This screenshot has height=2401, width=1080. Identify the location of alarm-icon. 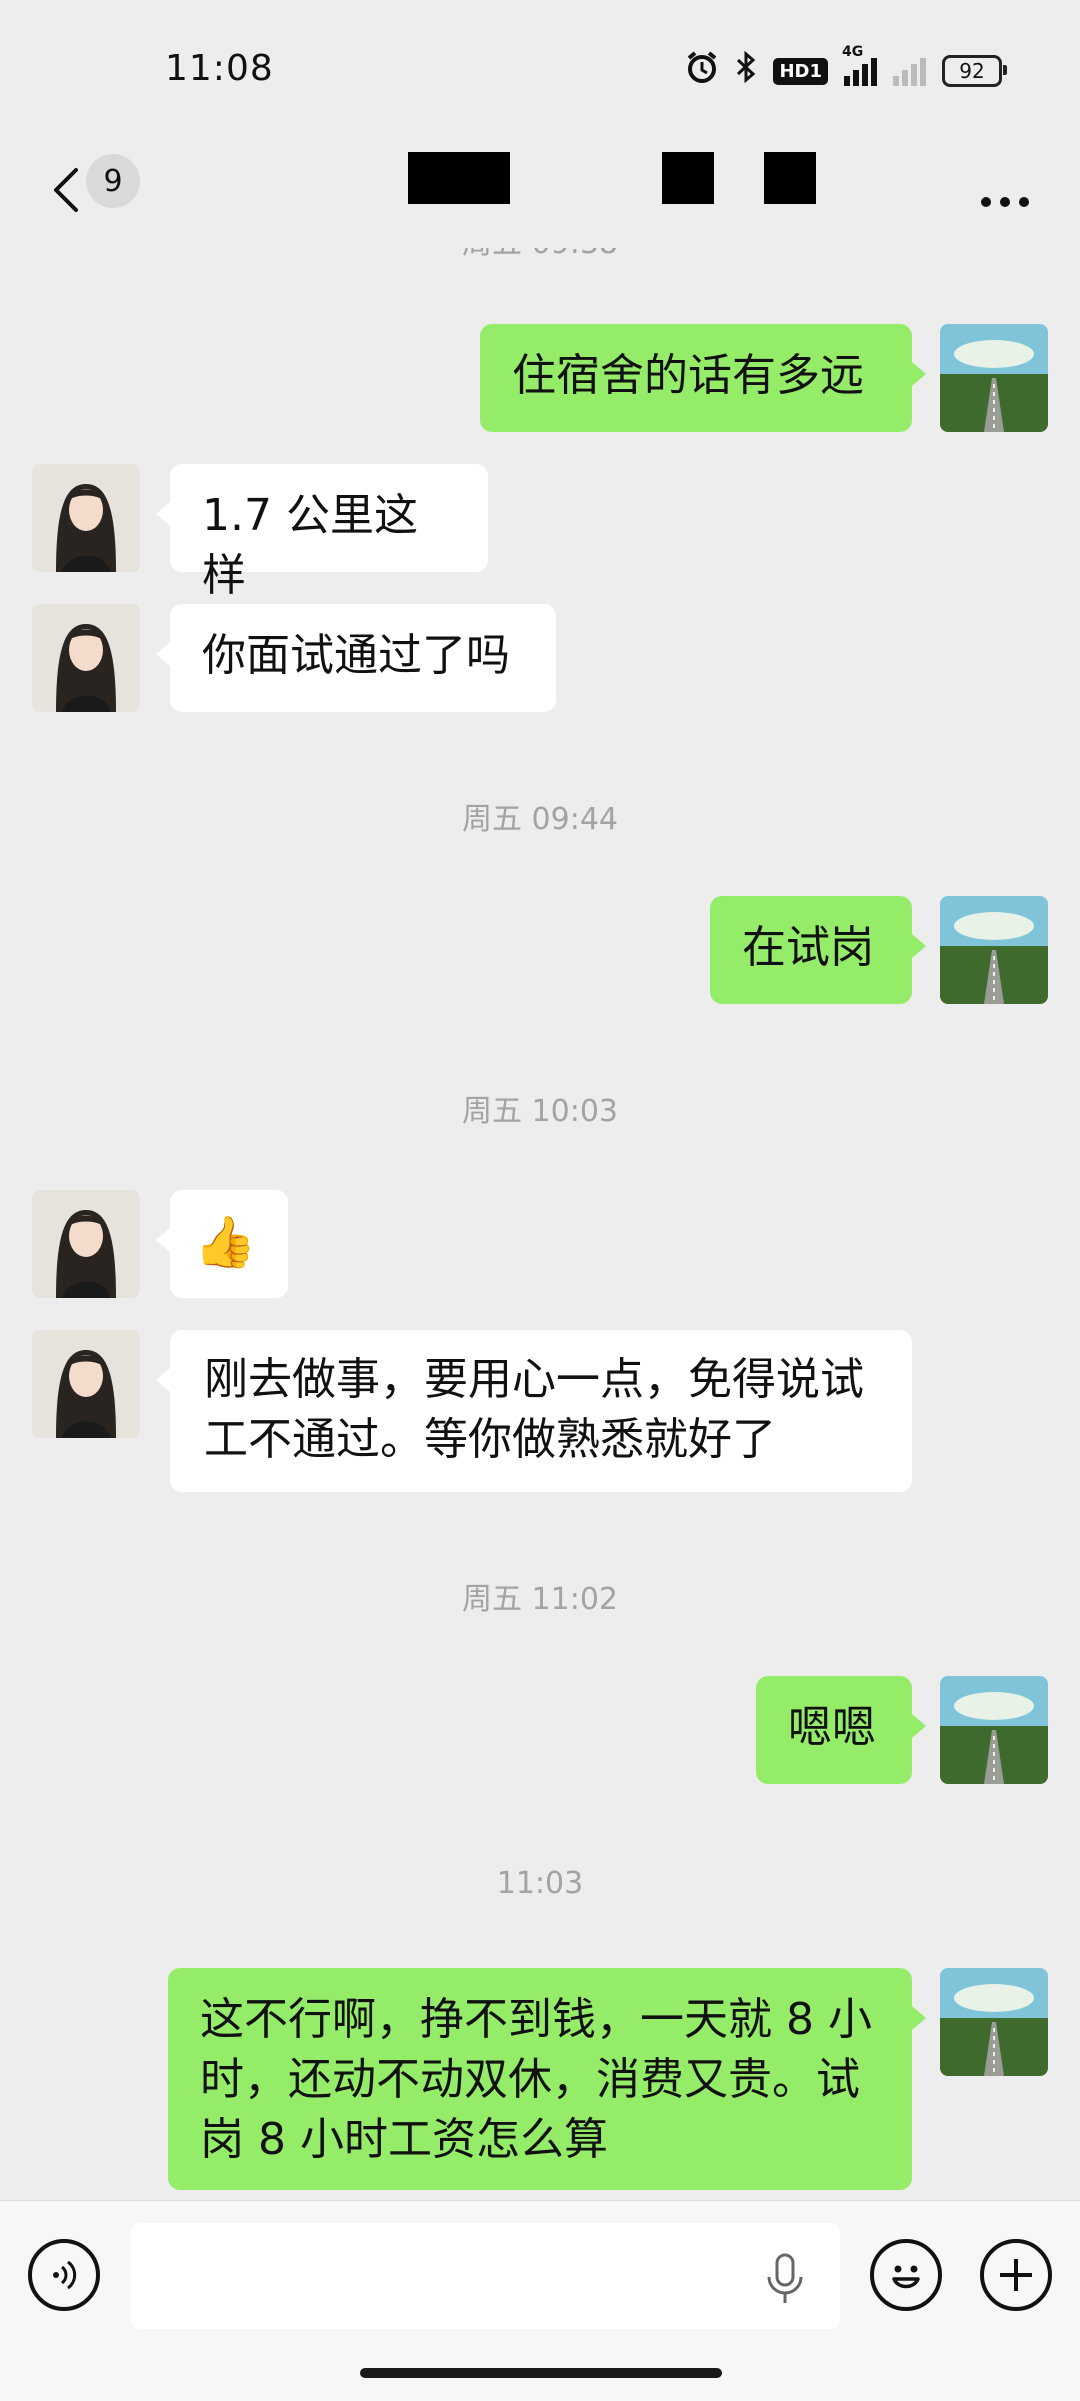
(702, 71).